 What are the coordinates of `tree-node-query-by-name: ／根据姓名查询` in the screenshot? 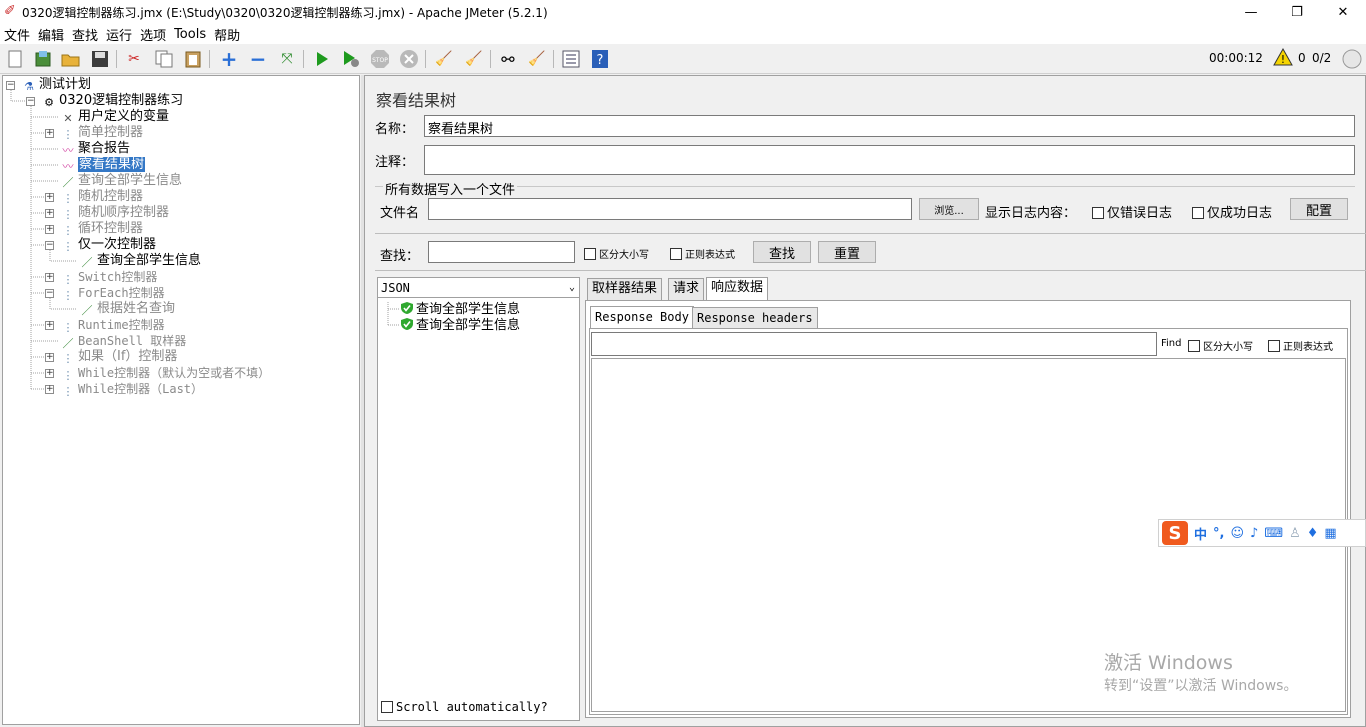 It's located at (127, 309).